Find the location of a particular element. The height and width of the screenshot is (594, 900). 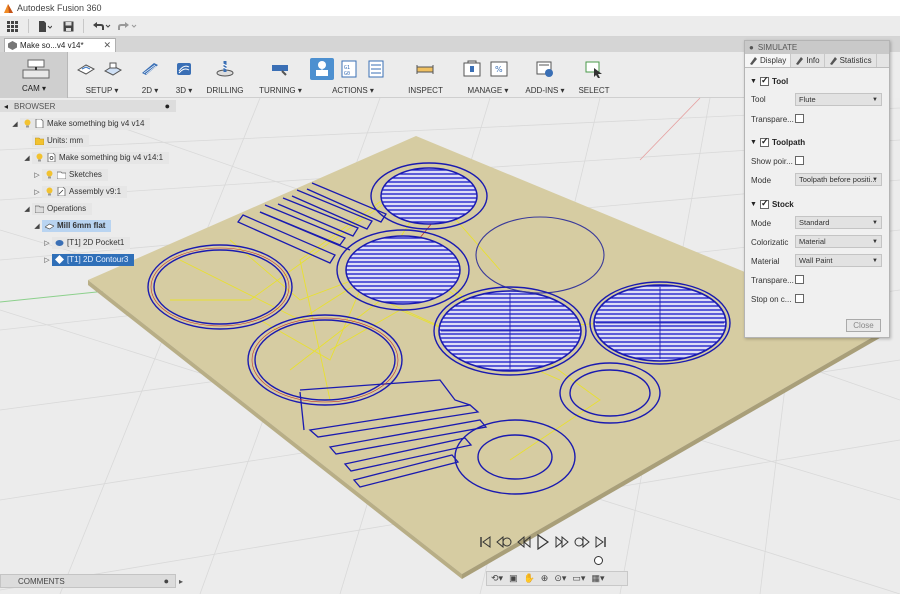

colorization-dropdown: Material ▼ is located at coordinates (838, 241).